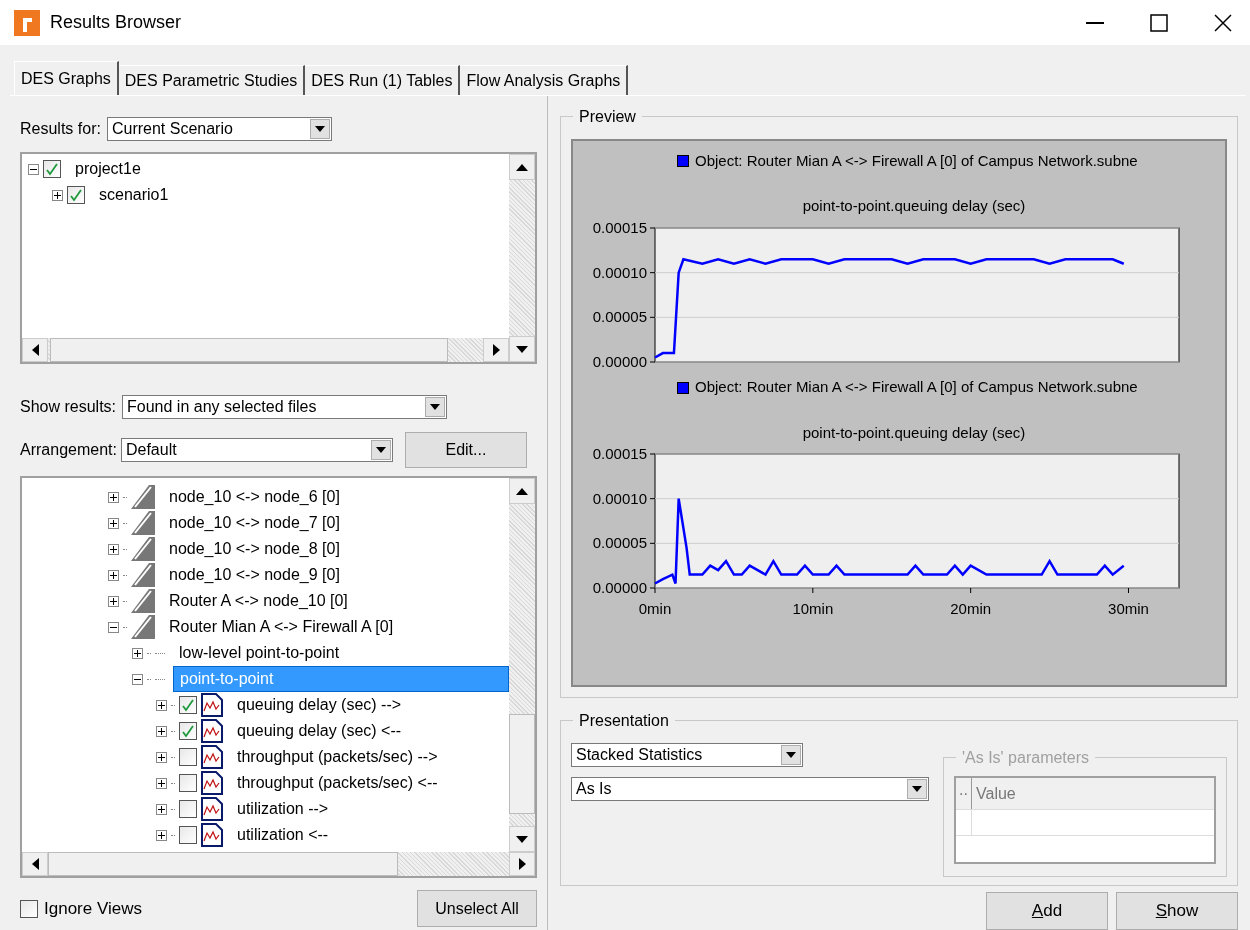  I want to click on tab: DES Run (1) Tables, so click(383, 80).